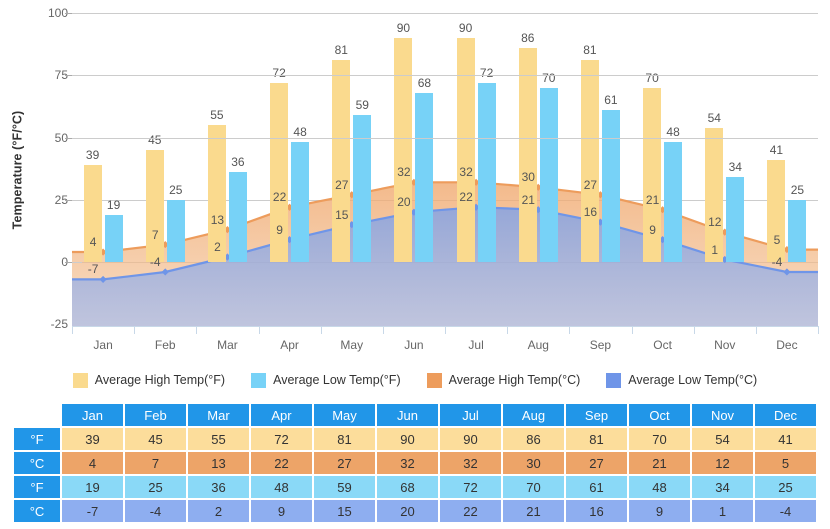 This screenshot has width=830, height=529. I want to click on table-month-header: Mar, so click(218, 415).